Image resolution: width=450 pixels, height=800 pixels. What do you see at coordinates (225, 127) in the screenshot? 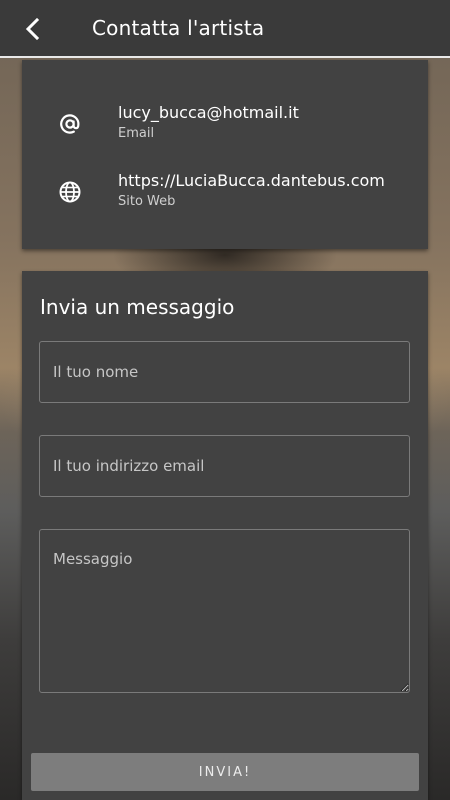
I see `contact-email-row: lucy_bucca@hotmail.it Email` at bounding box center [225, 127].